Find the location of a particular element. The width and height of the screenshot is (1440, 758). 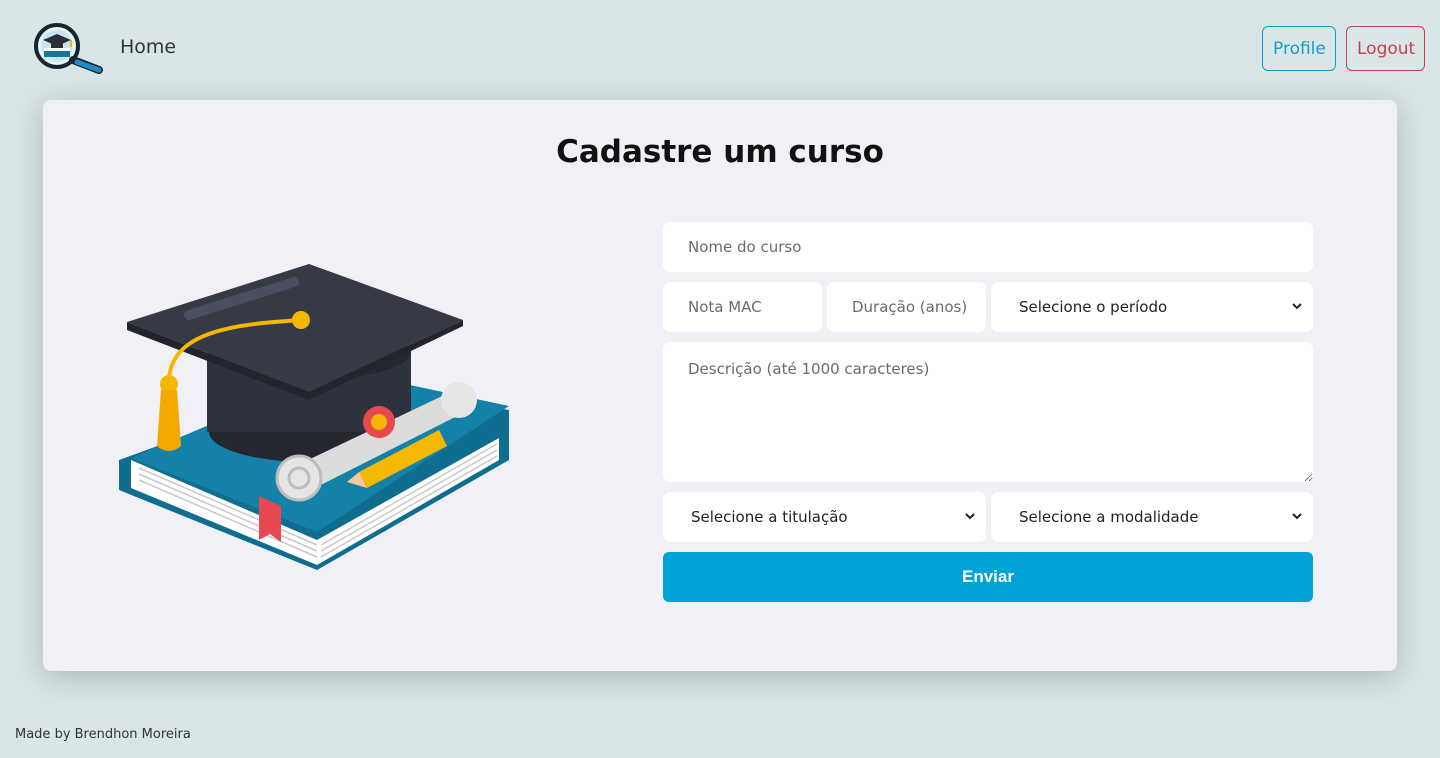

home-link: Home is located at coordinates (148, 47).